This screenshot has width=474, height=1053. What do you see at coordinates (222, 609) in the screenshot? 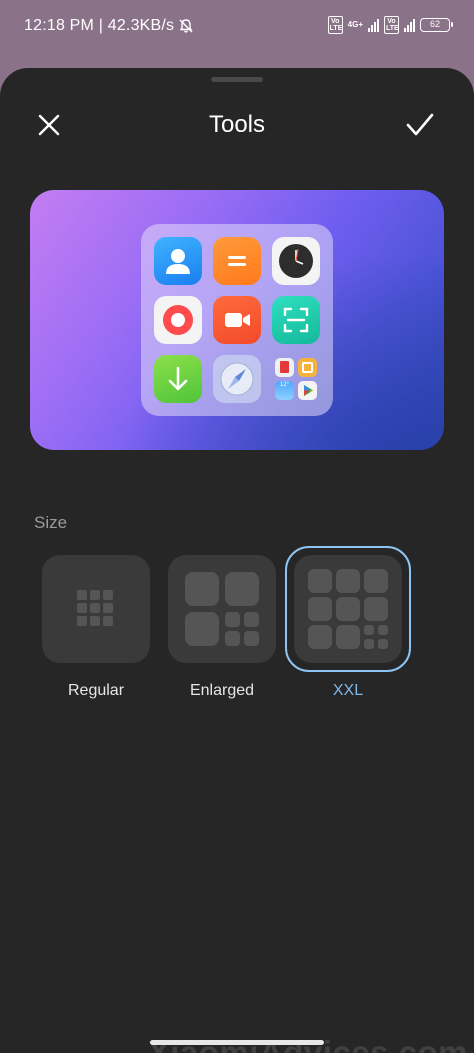
I see `size-option-enlarged` at bounding box center [222, 609].